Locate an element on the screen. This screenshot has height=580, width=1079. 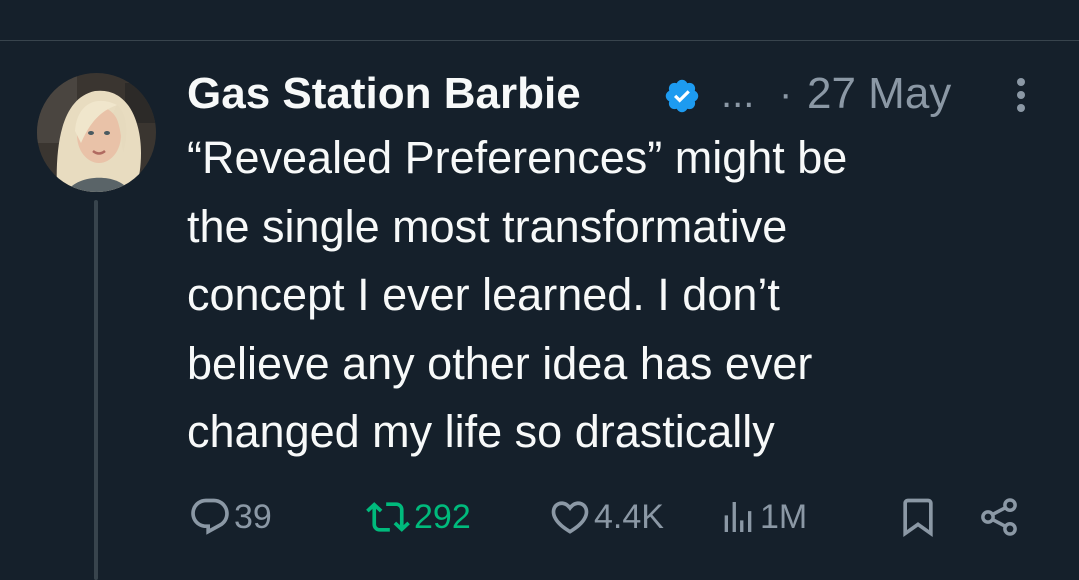
views-button: 1M is located at coordinates (762, 517).